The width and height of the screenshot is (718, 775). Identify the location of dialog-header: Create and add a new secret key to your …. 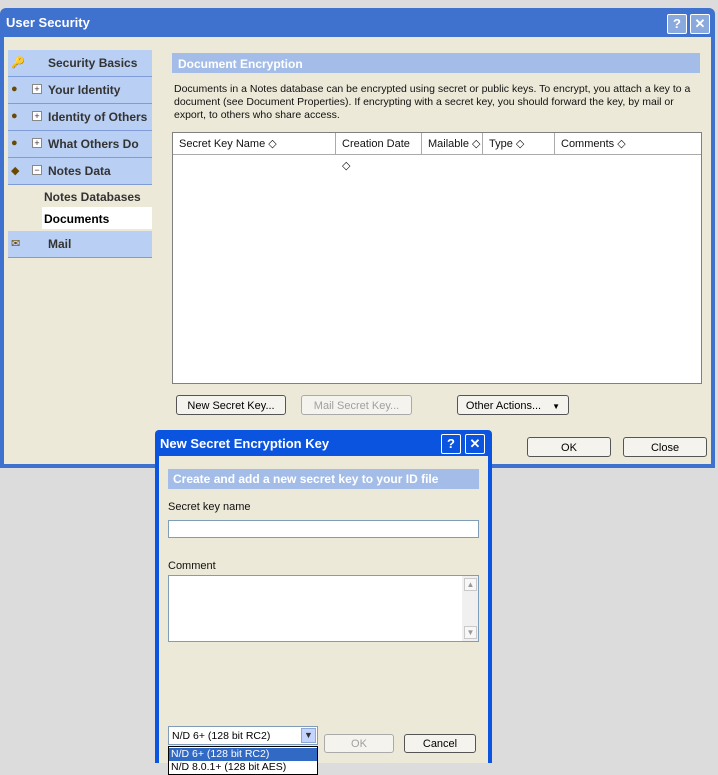
(323, 479).